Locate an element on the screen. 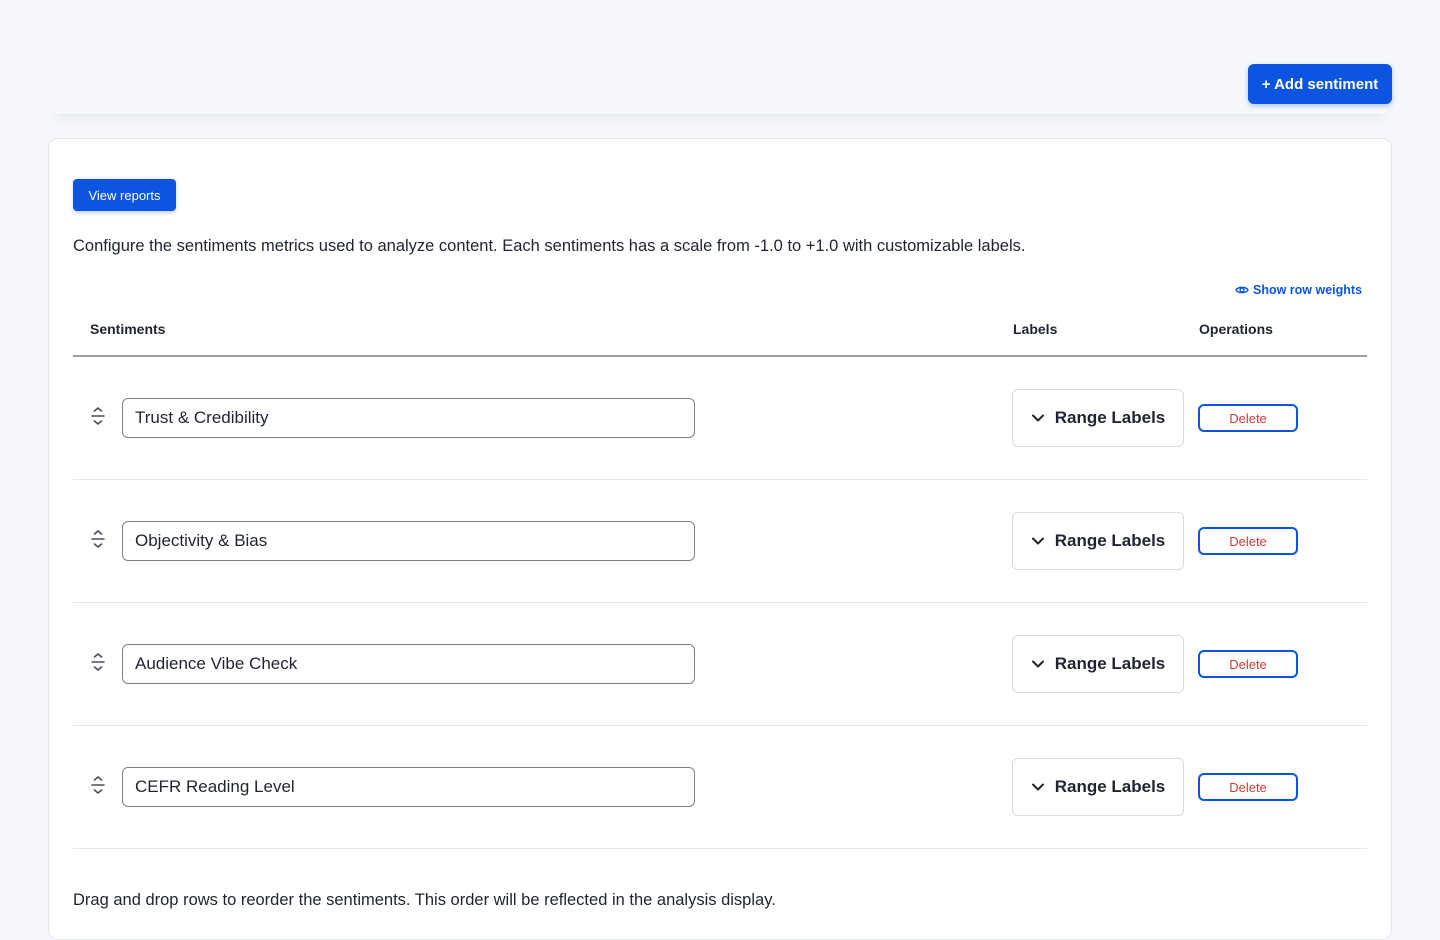  view-reports-button: View reports is located at coordinates (124, 195).